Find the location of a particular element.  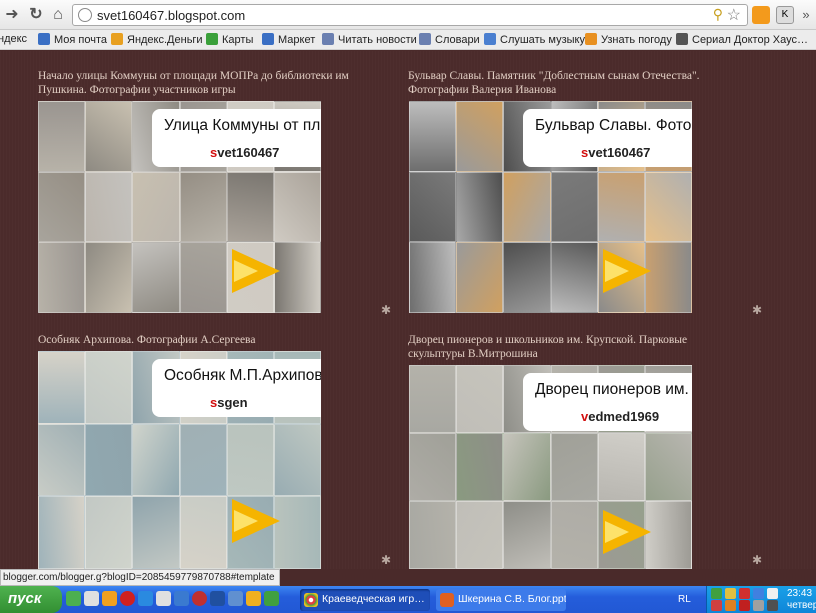

slideshow-card: Особняк М.П.Архипов ssgen is located at coordinates (179, 460).